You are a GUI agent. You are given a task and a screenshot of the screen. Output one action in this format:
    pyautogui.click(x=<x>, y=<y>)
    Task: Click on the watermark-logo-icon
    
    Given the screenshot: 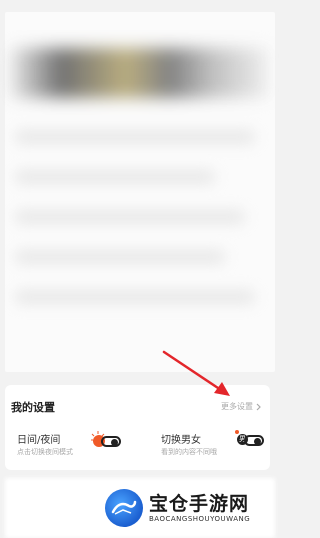 What is the action you would take?
    pyautogui.click(x=124, y=508)
    